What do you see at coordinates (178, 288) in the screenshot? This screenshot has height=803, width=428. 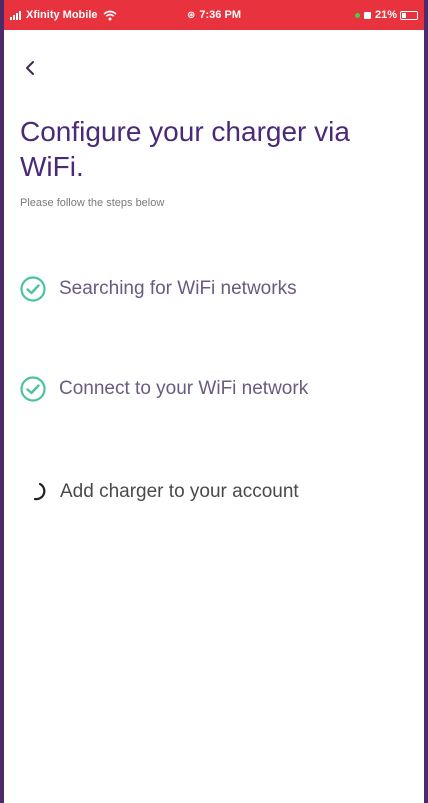 I see `step-label: Searching for WiFi networks` at bounding box center [178, 288].